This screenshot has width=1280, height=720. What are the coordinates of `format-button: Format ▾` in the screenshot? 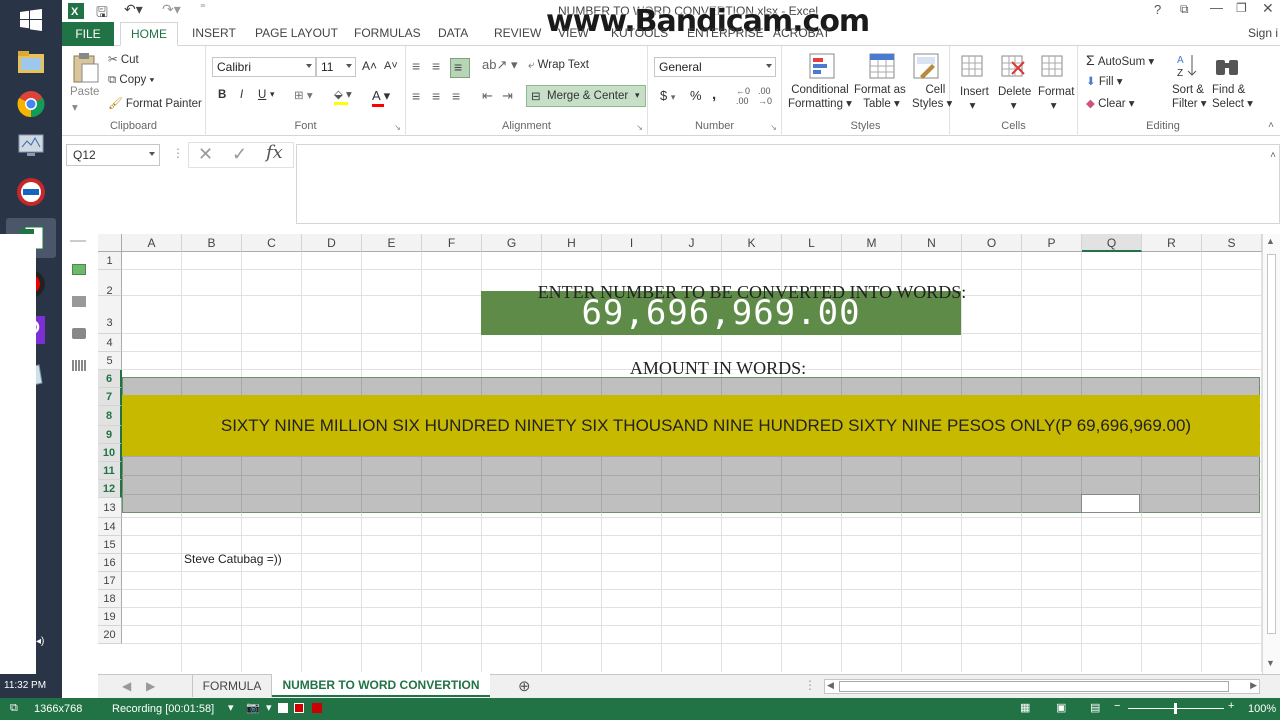 It's located at (1056, 99).